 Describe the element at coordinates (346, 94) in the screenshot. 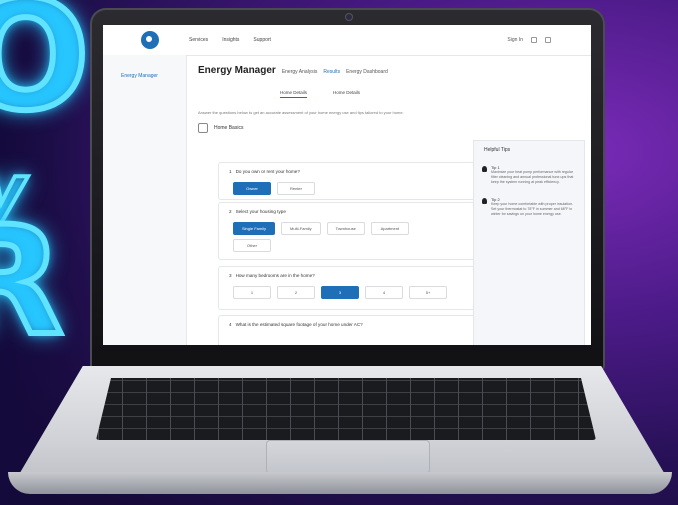

I see `tab-step-2: Home Details` at that location.